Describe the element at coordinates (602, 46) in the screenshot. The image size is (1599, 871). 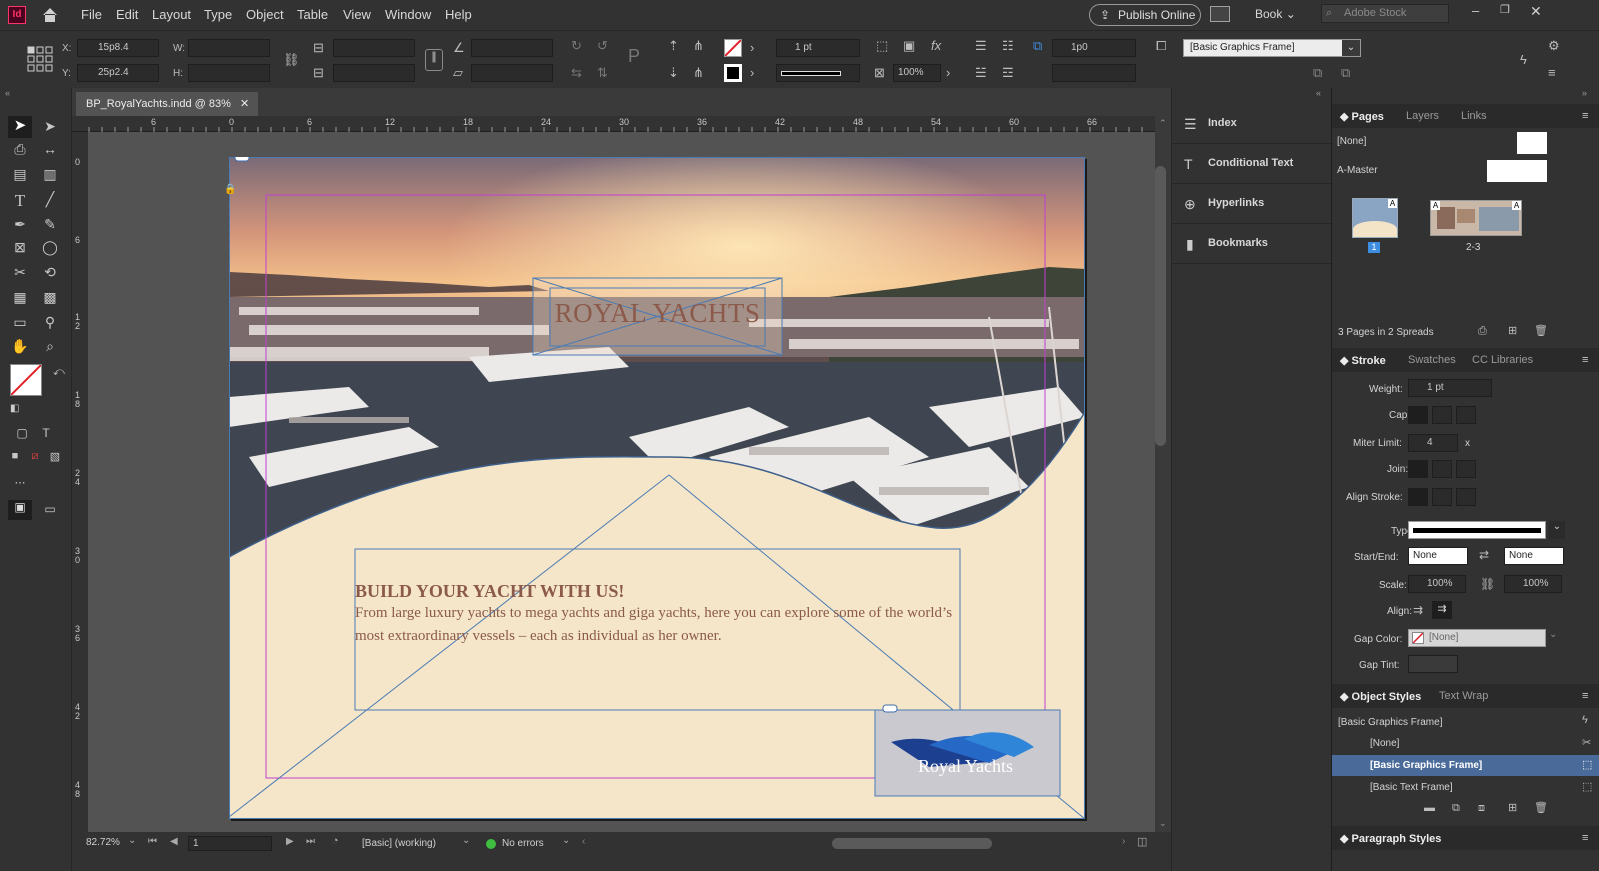
I see `rotate-ccw-icon: ↺` at that location.